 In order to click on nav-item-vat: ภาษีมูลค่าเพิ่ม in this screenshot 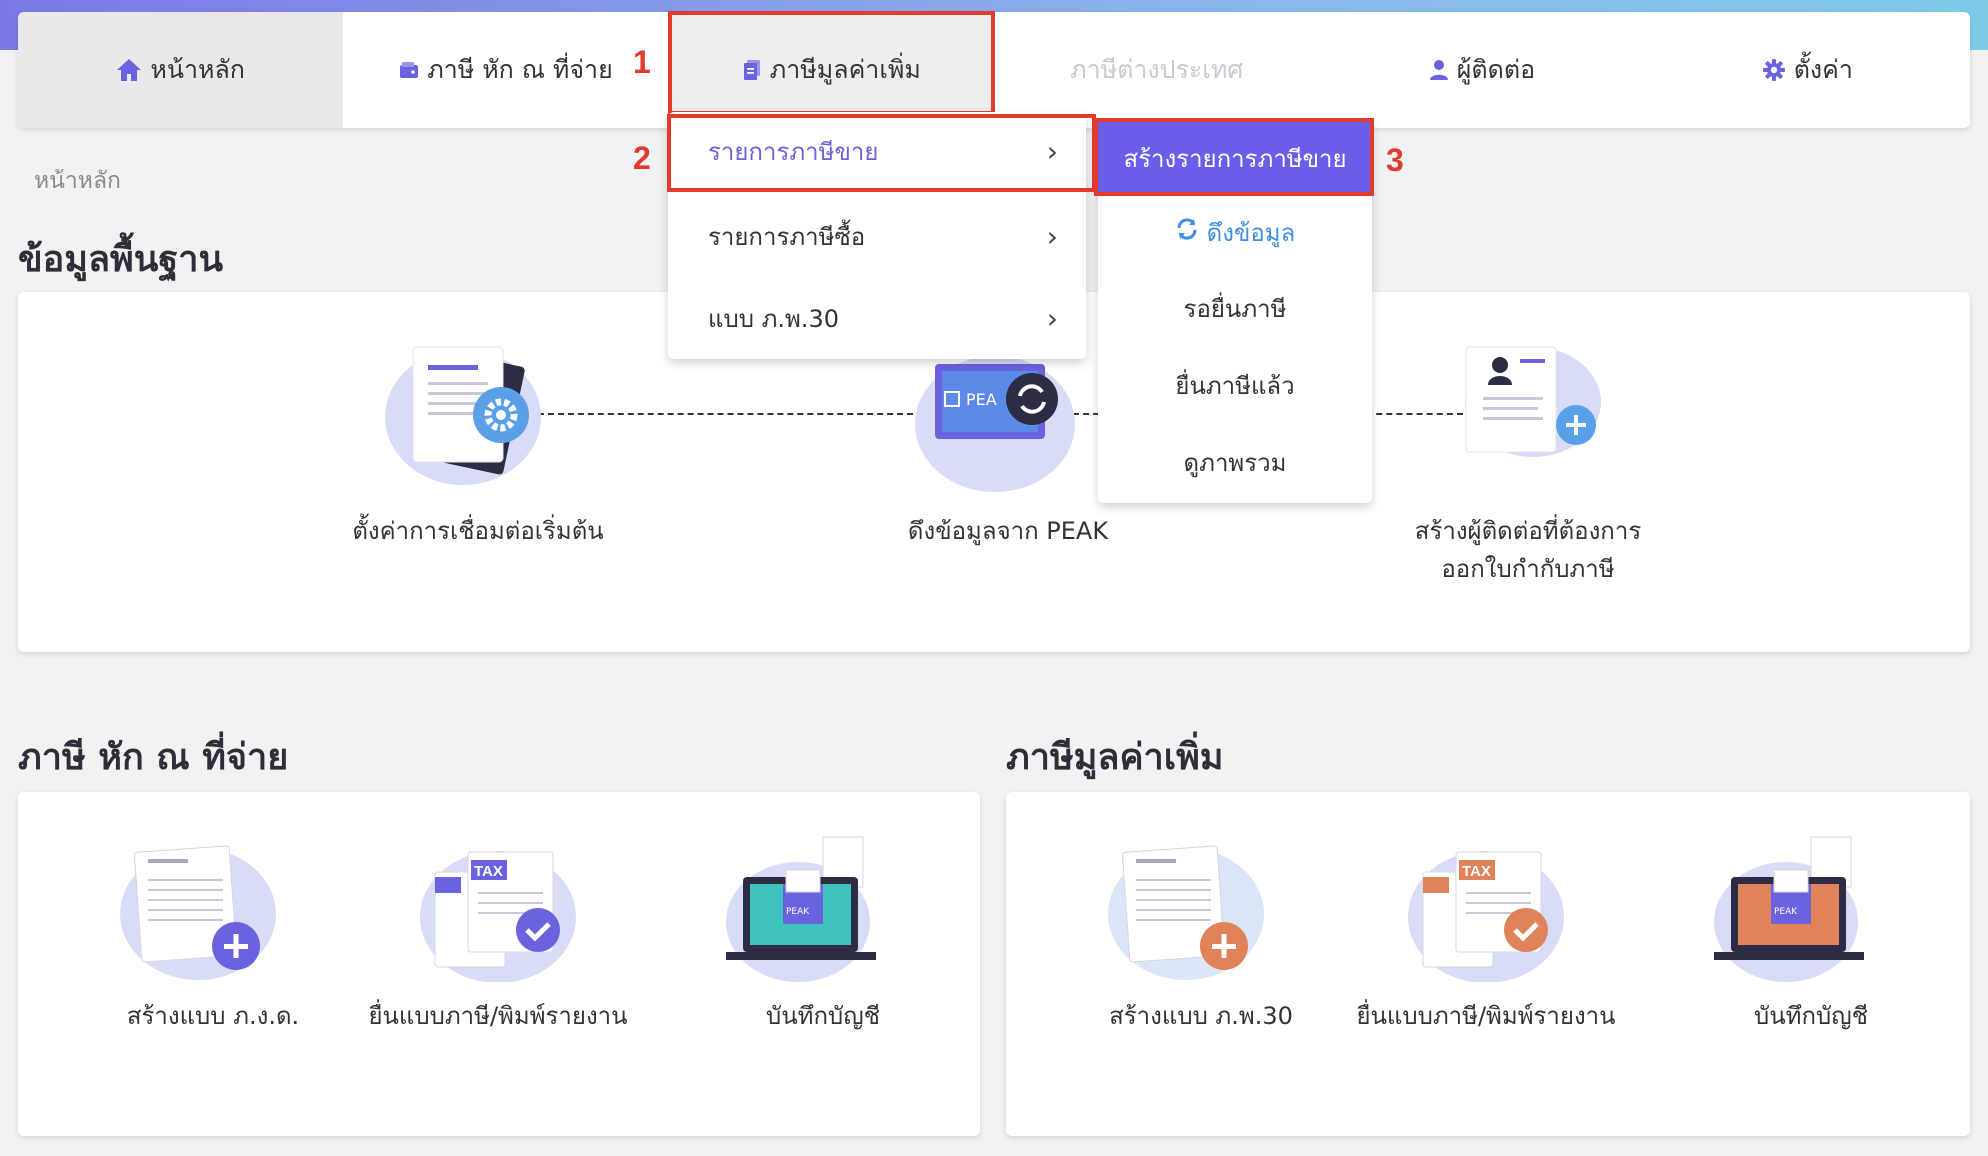, I will do `click(831, 70)`.